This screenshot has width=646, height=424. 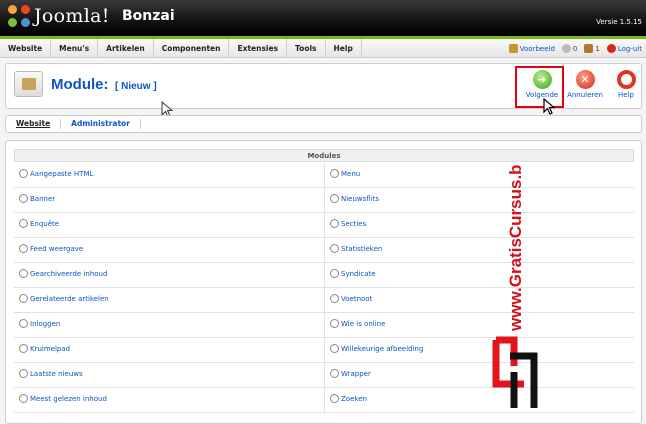 What do you see at coordinates (585, 95) in the screenshot?
I see `cancel-label: Annuleren` at bounding box center [585, 95].